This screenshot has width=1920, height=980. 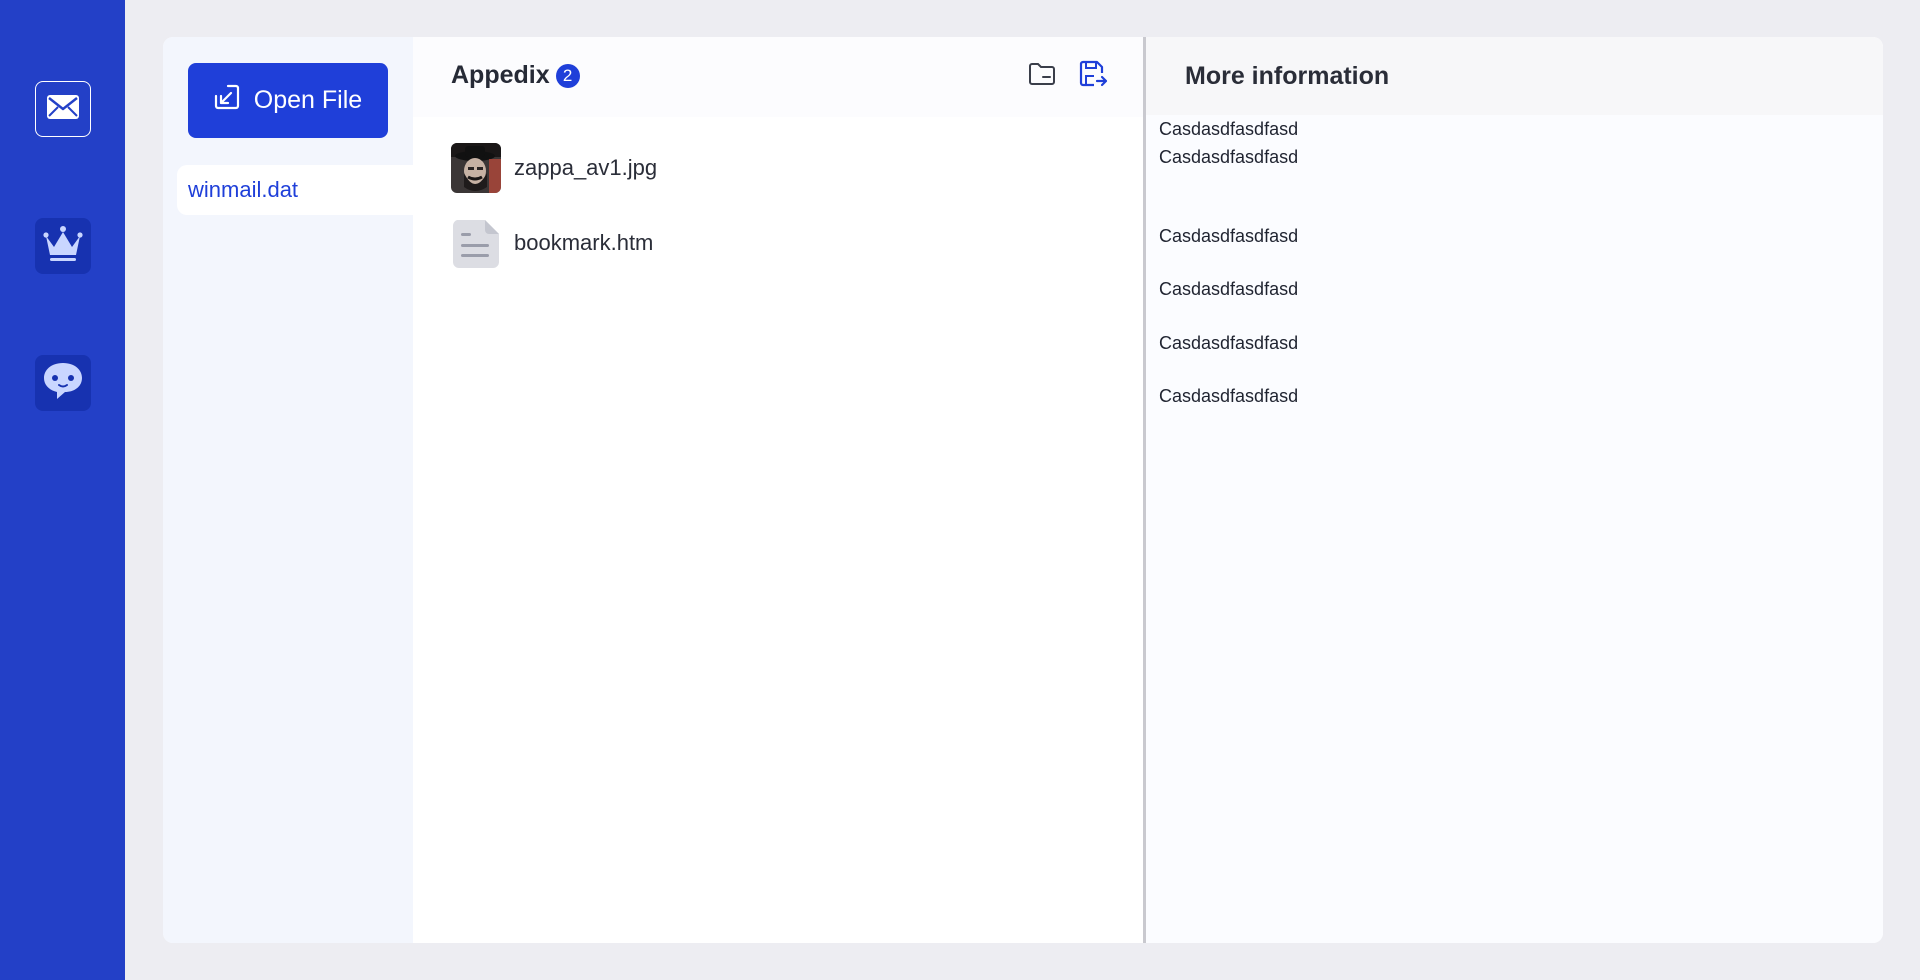 I want to click on open-file-icon, so click(x=227, y=100).